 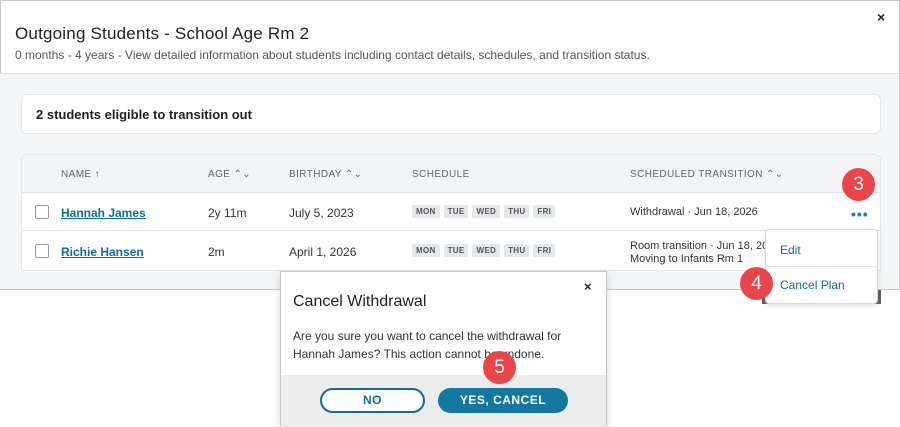 What do you see at coordinates (321, 213) in the screenshot?
I see `student-birthday: July 5, 2023` at bounding box center [321, 213].